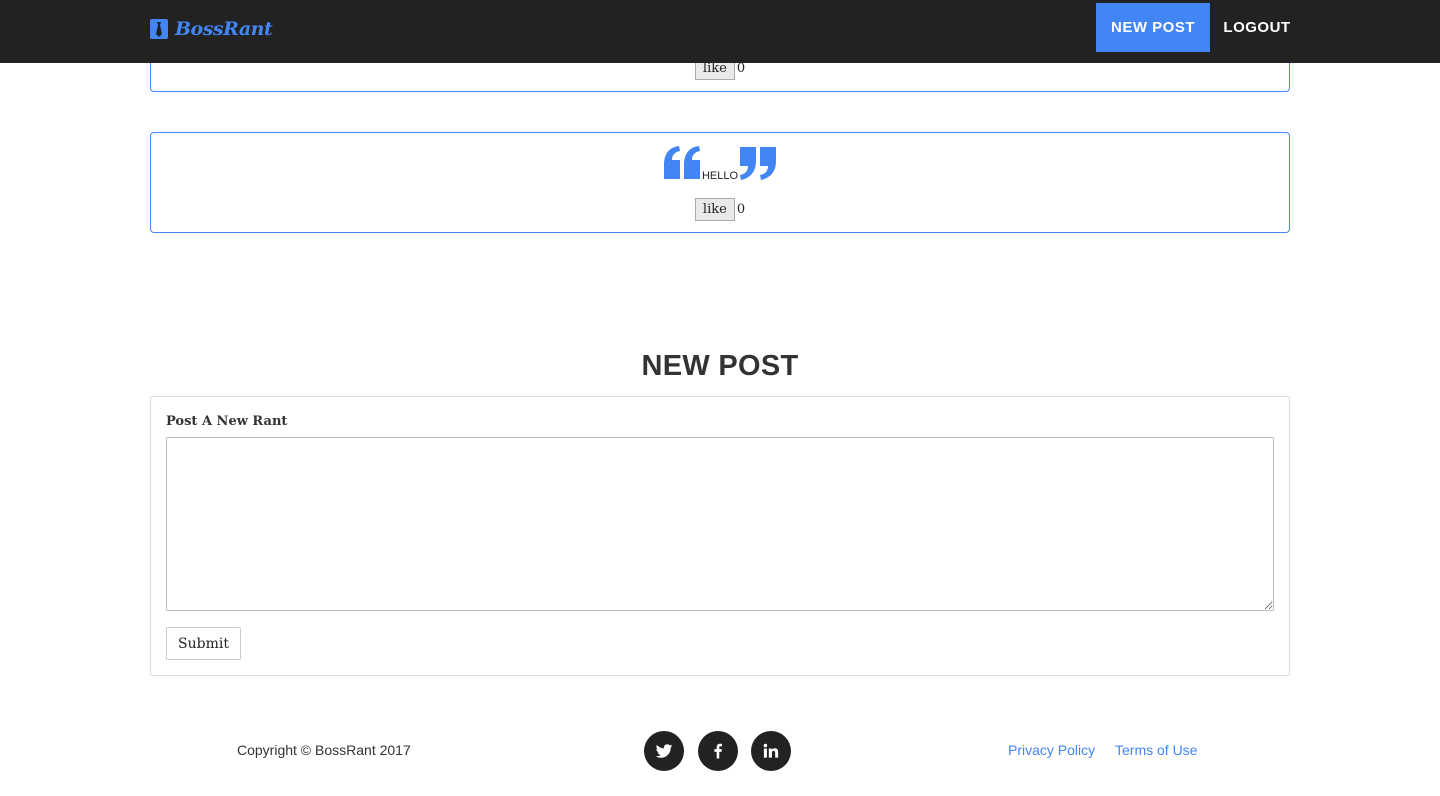 The height and width of the screenshot is (796, 1440). Describe the element at coordinates (681, 162) in the screenshot. I see `quote-open-icon` at that location.